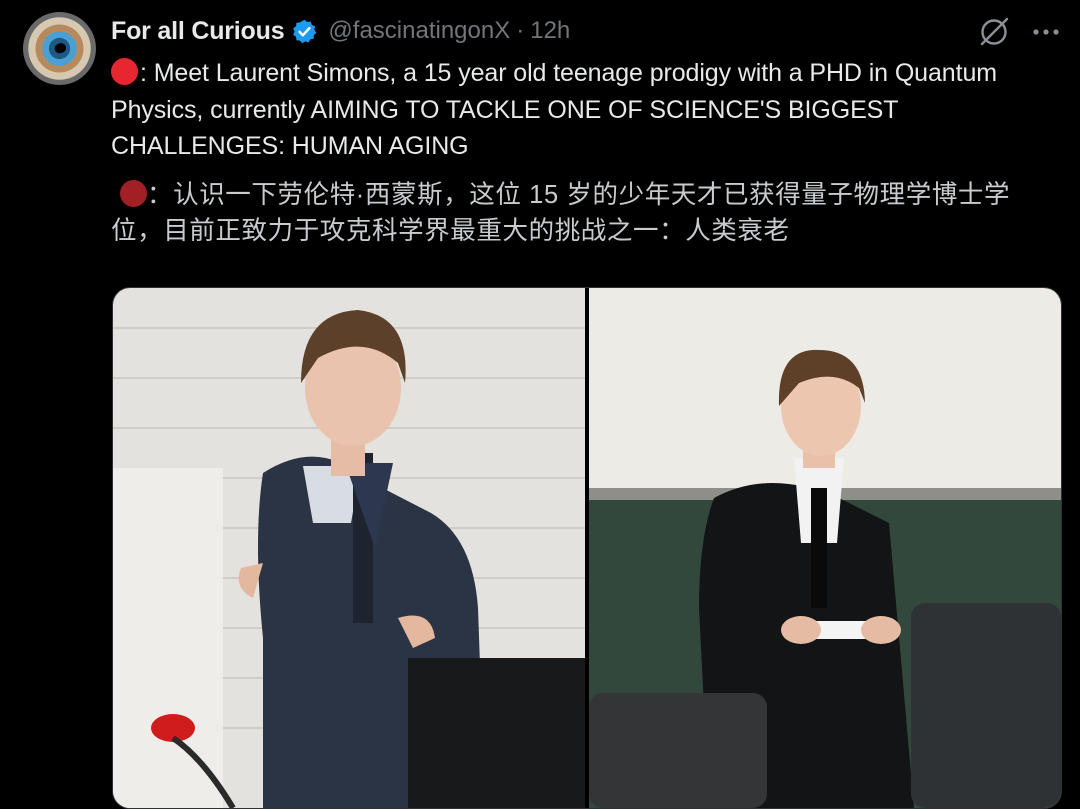 Image resolution: width=1080 pixels, height=809 pixels. Describe the element at coordinates (1046, 32) in the screenshot. I see `more-icon` at that location.